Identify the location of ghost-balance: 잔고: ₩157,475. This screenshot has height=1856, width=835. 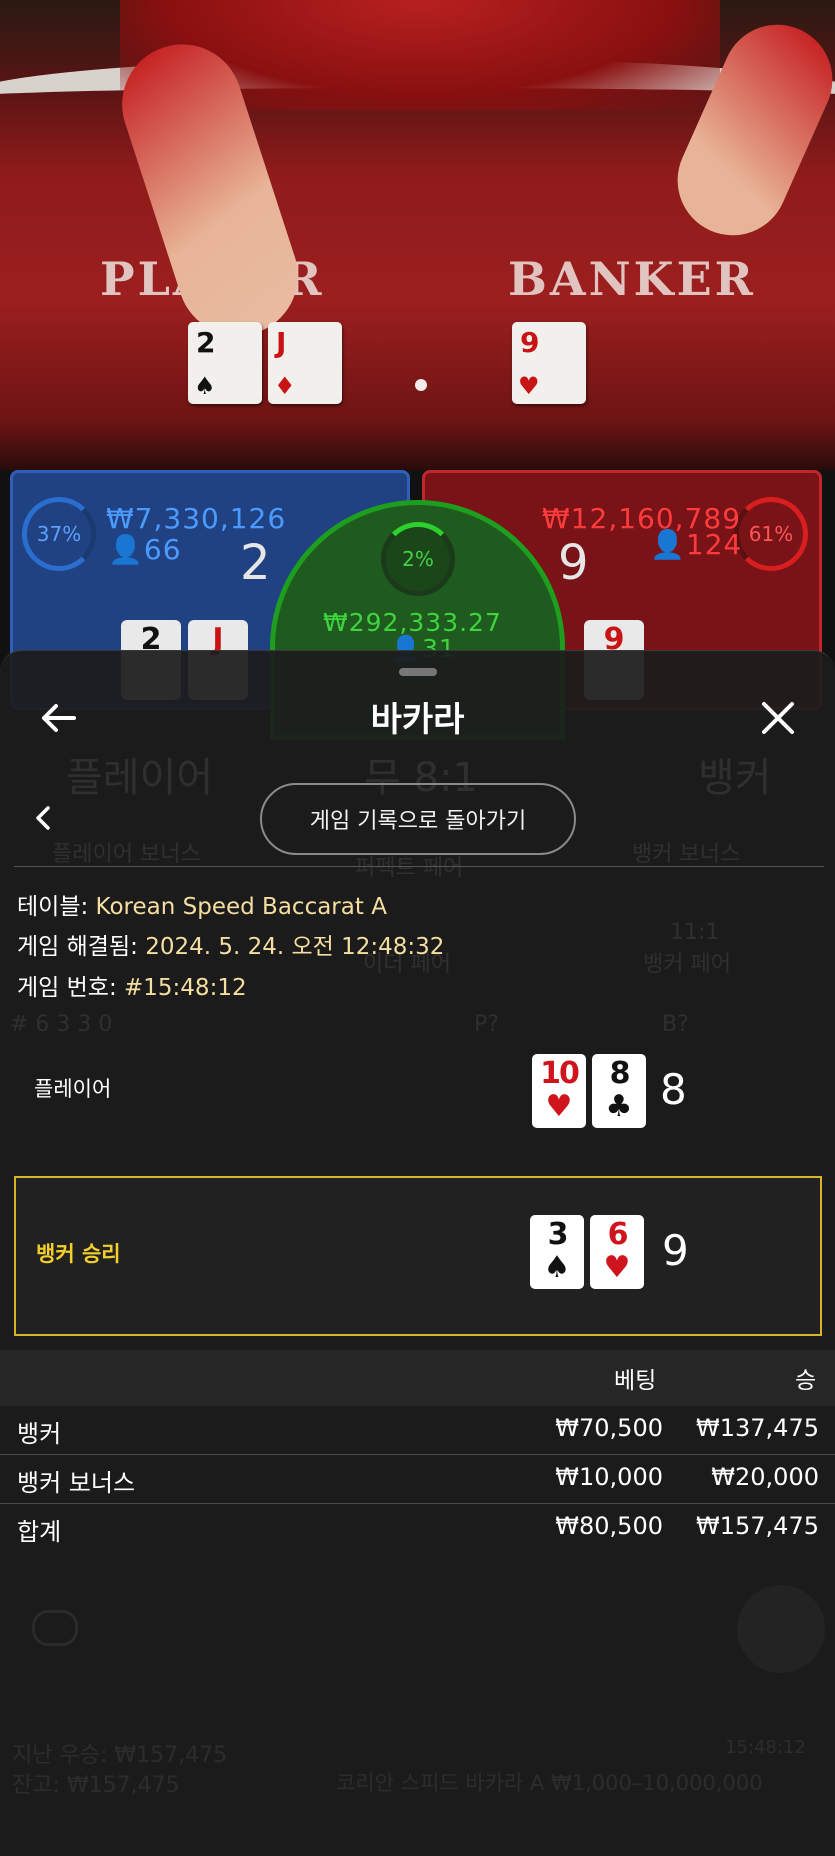
(96, 1785).